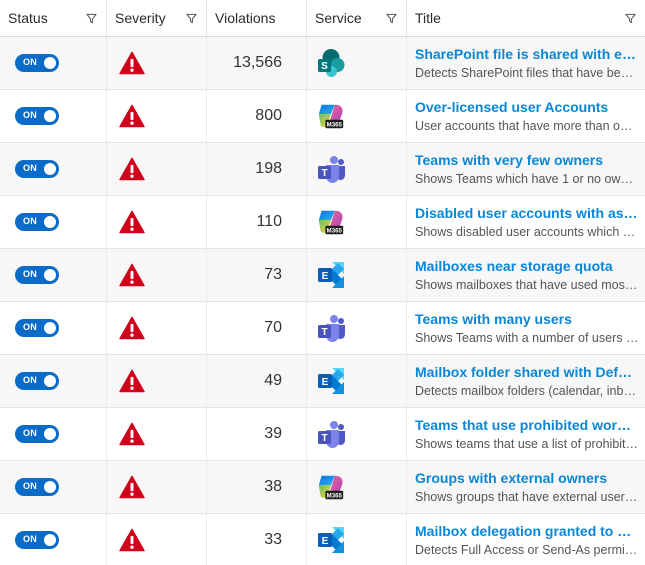 The image size is (645, 565). I want to click on rule-title-link: Teams with very few owners, so click(527, 160).